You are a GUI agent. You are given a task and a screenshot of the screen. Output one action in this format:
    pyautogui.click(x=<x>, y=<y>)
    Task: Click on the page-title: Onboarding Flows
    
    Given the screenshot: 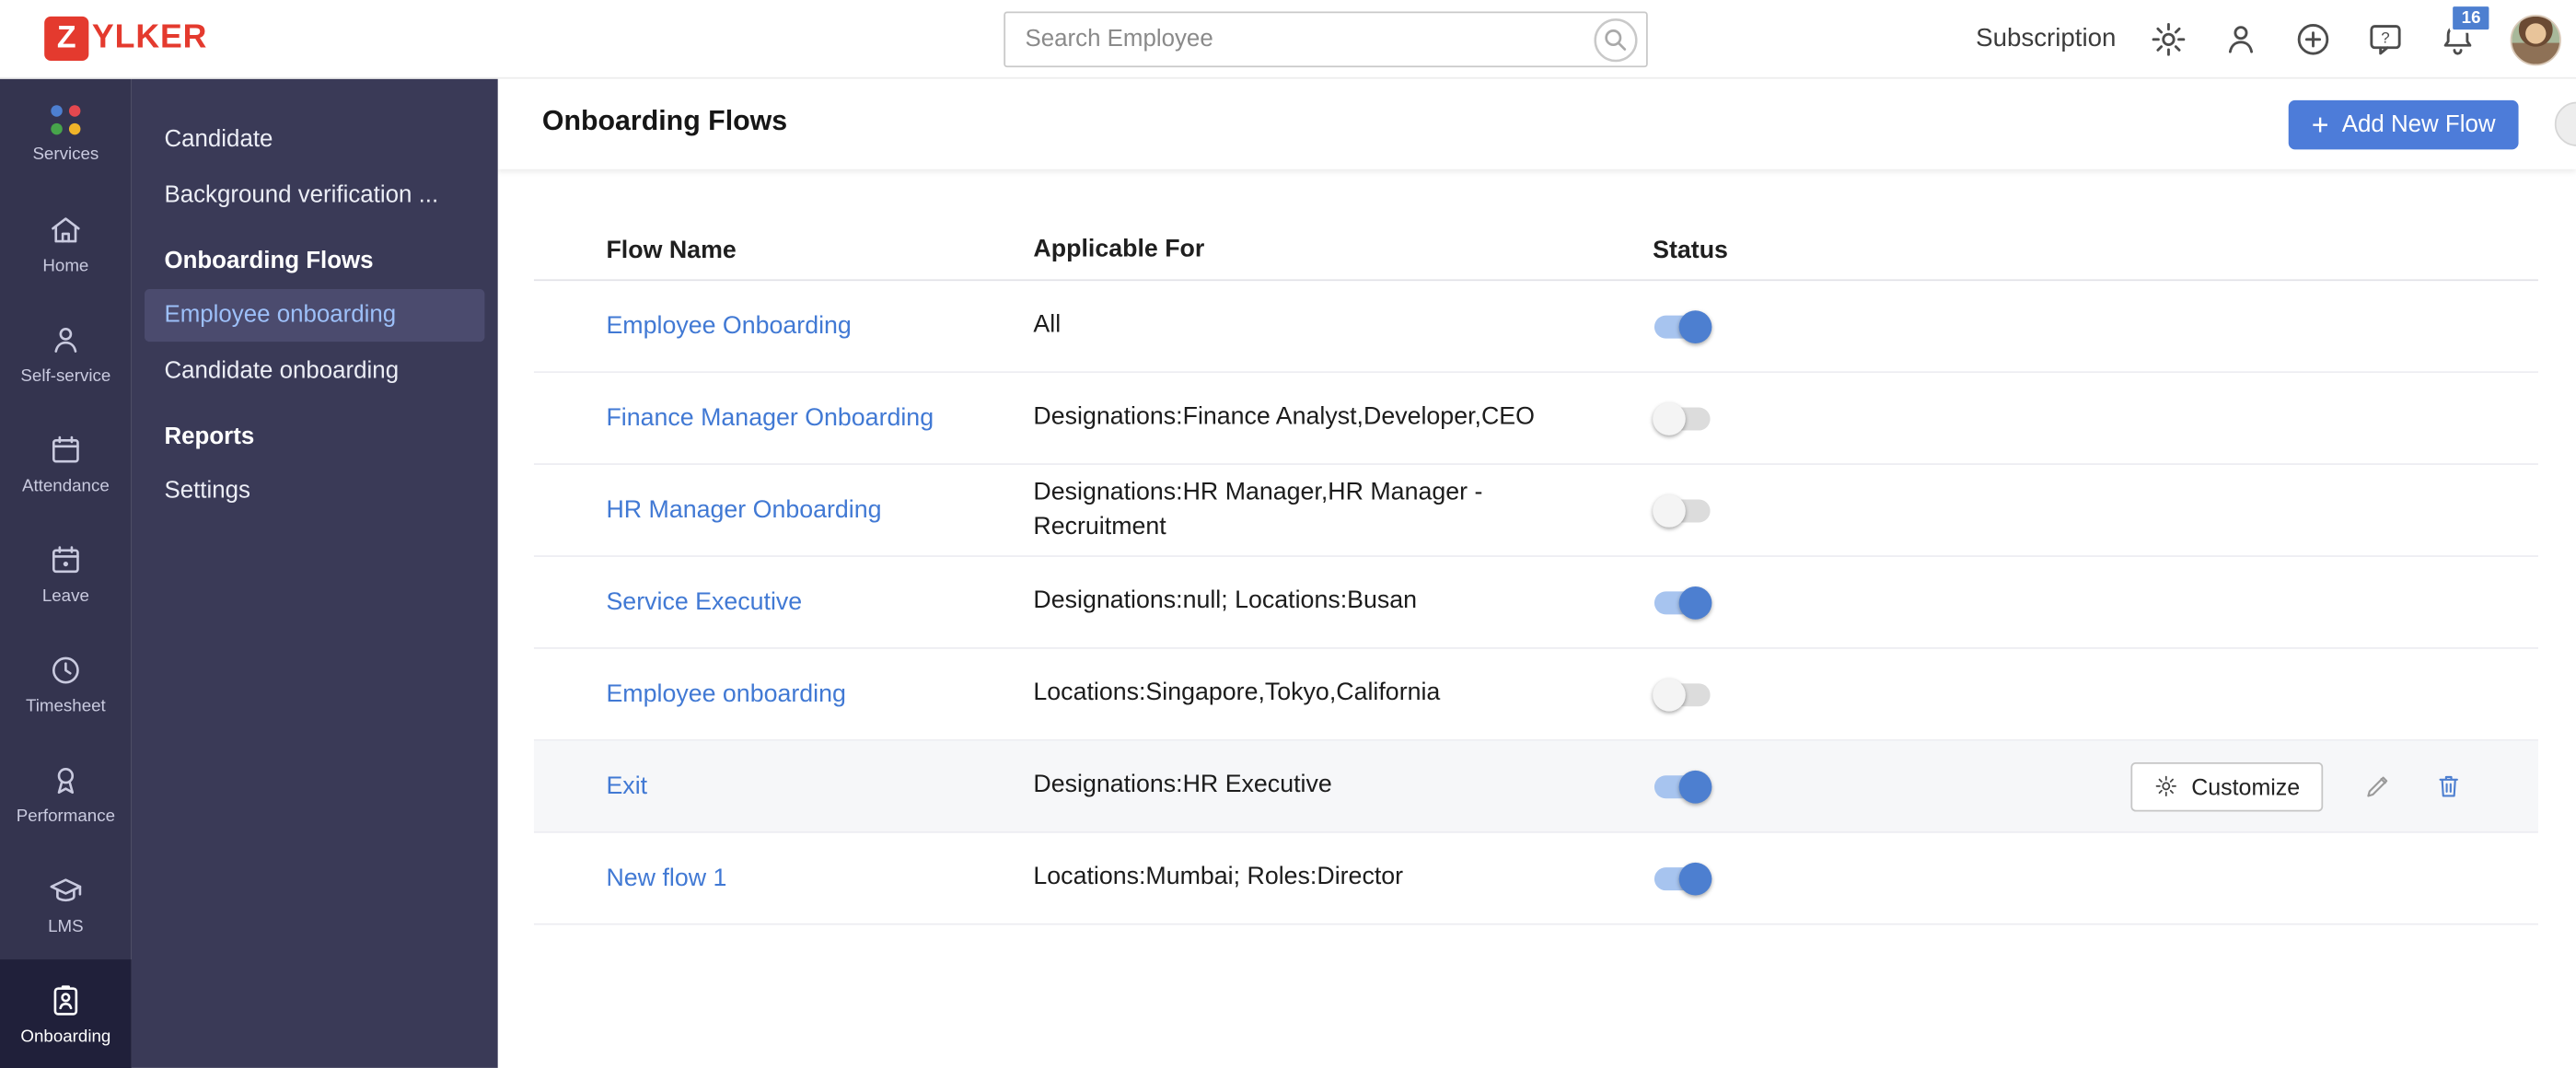 What is the action you would take?
    pyautogui.click(x=664, y=121)
    